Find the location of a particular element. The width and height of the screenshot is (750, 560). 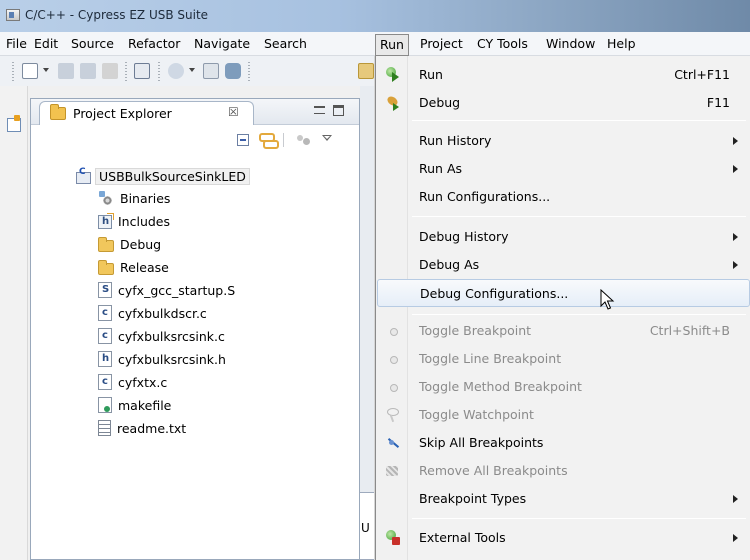

menu-item-debug-history: Debug History is located at coordinates (563, 237).